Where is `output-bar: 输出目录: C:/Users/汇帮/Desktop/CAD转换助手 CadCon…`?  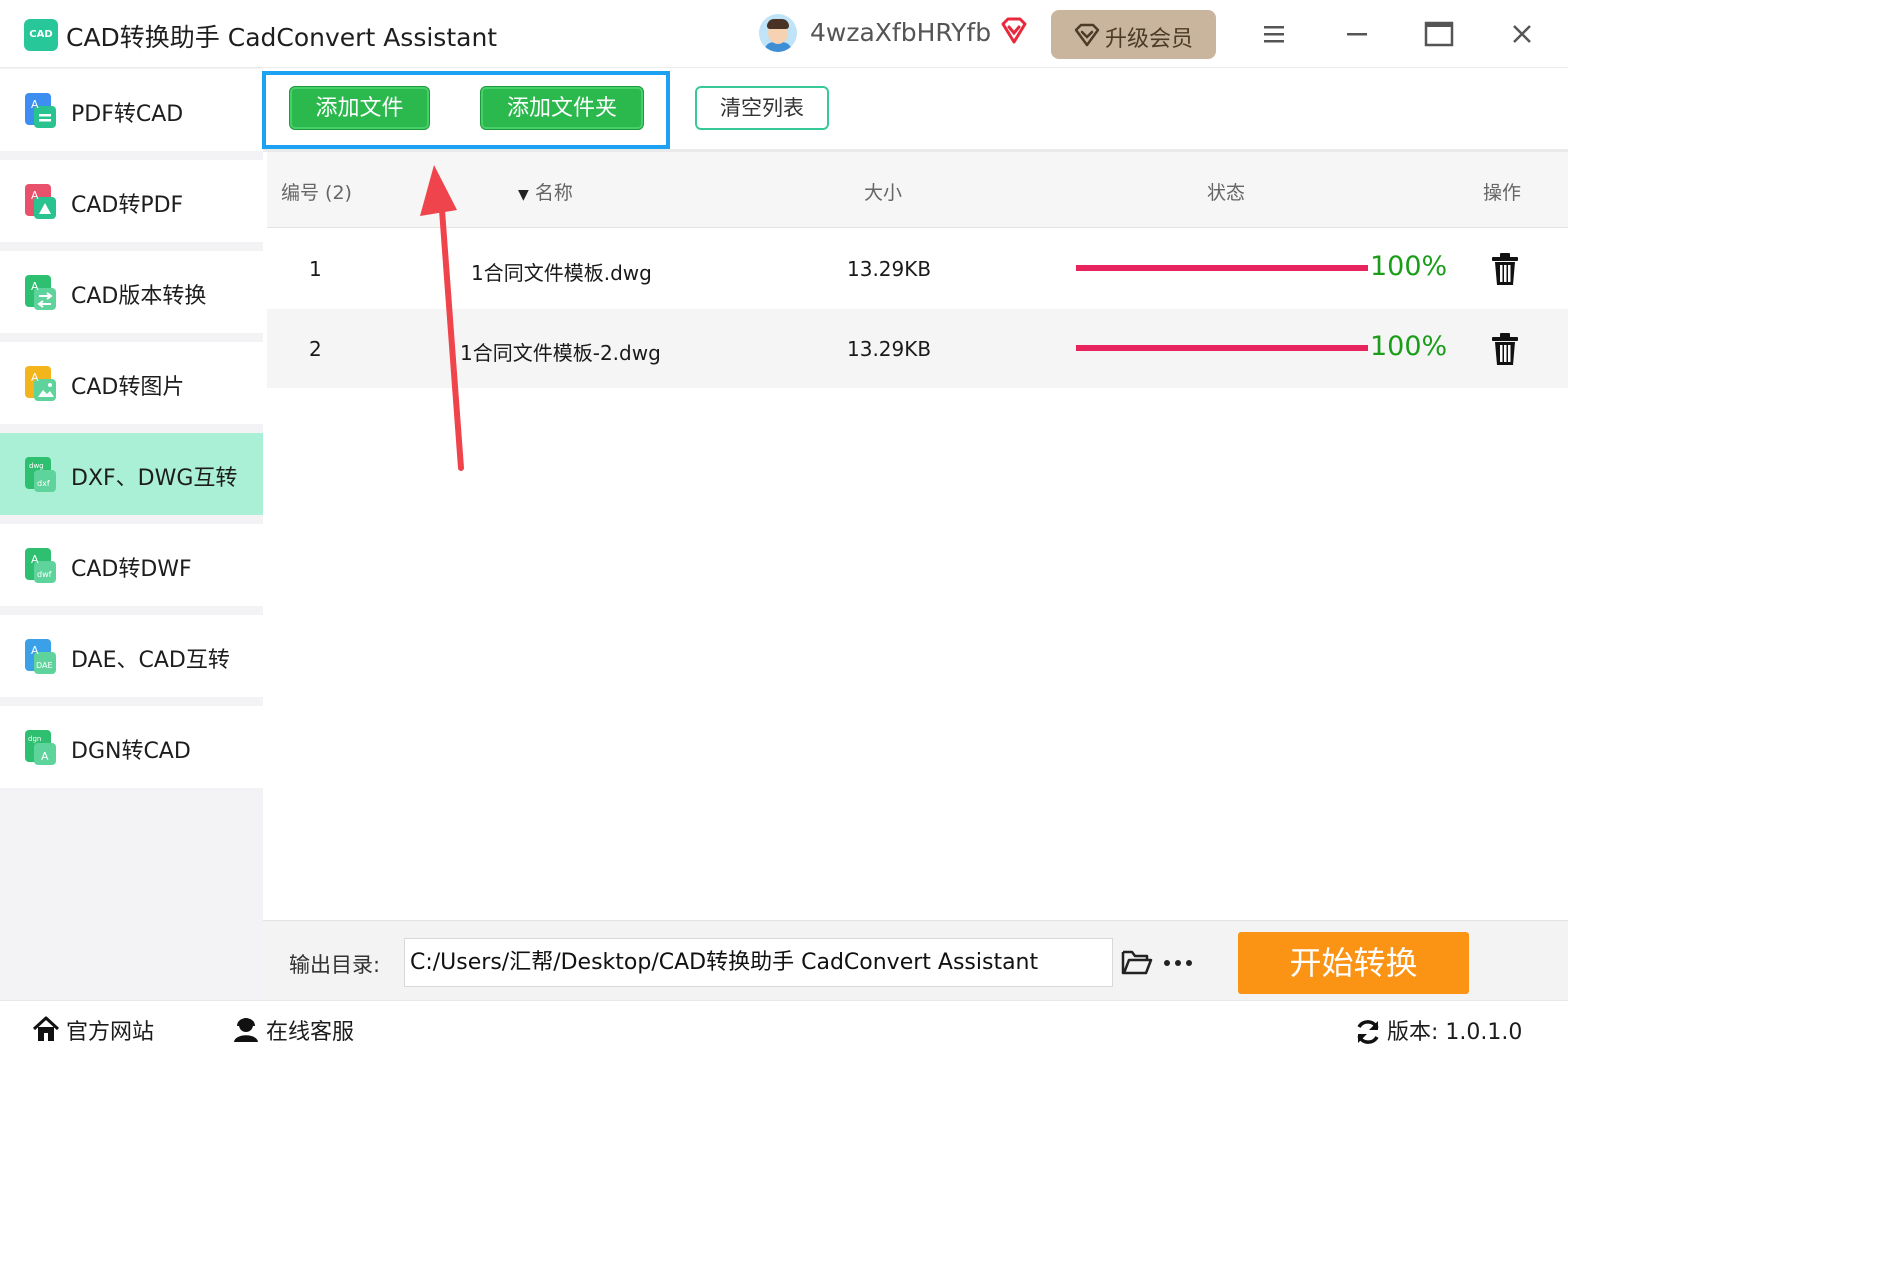
output-bar: 输出目录: C:/Users/汇帮/Desktop/CAD转换助手 CadCon… is located at coordinates (915, 960).